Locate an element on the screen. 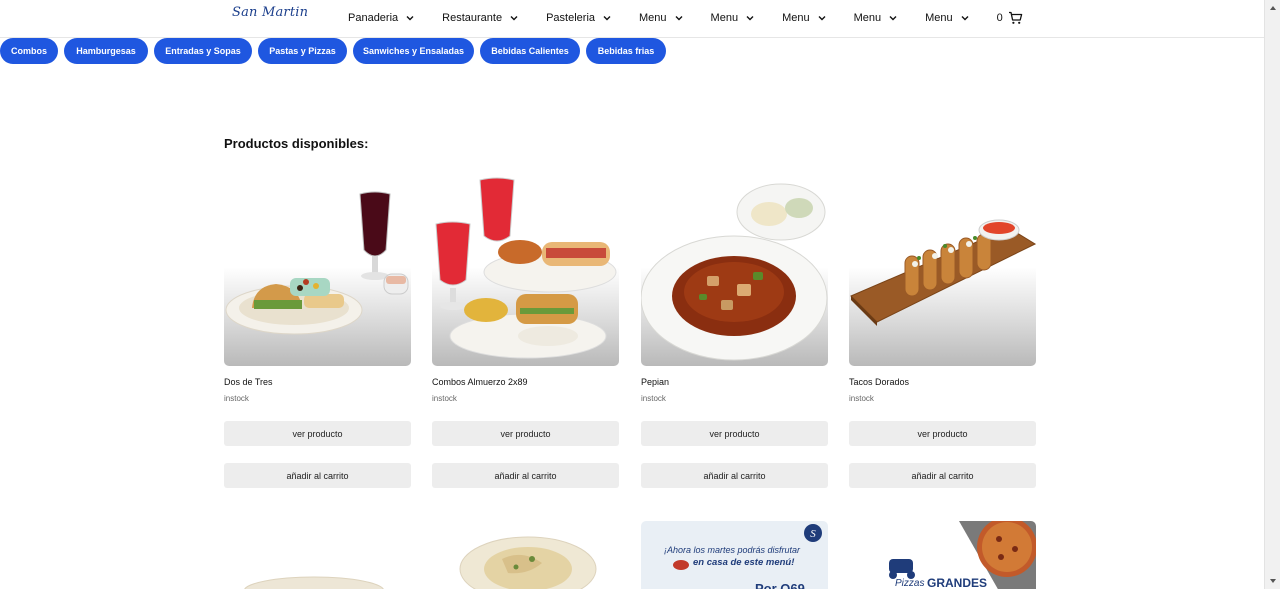 The image size is (1280, 589). category-pill-pastas-pizzas: Pastas y Pizzas is located at coordinates (302, 51).